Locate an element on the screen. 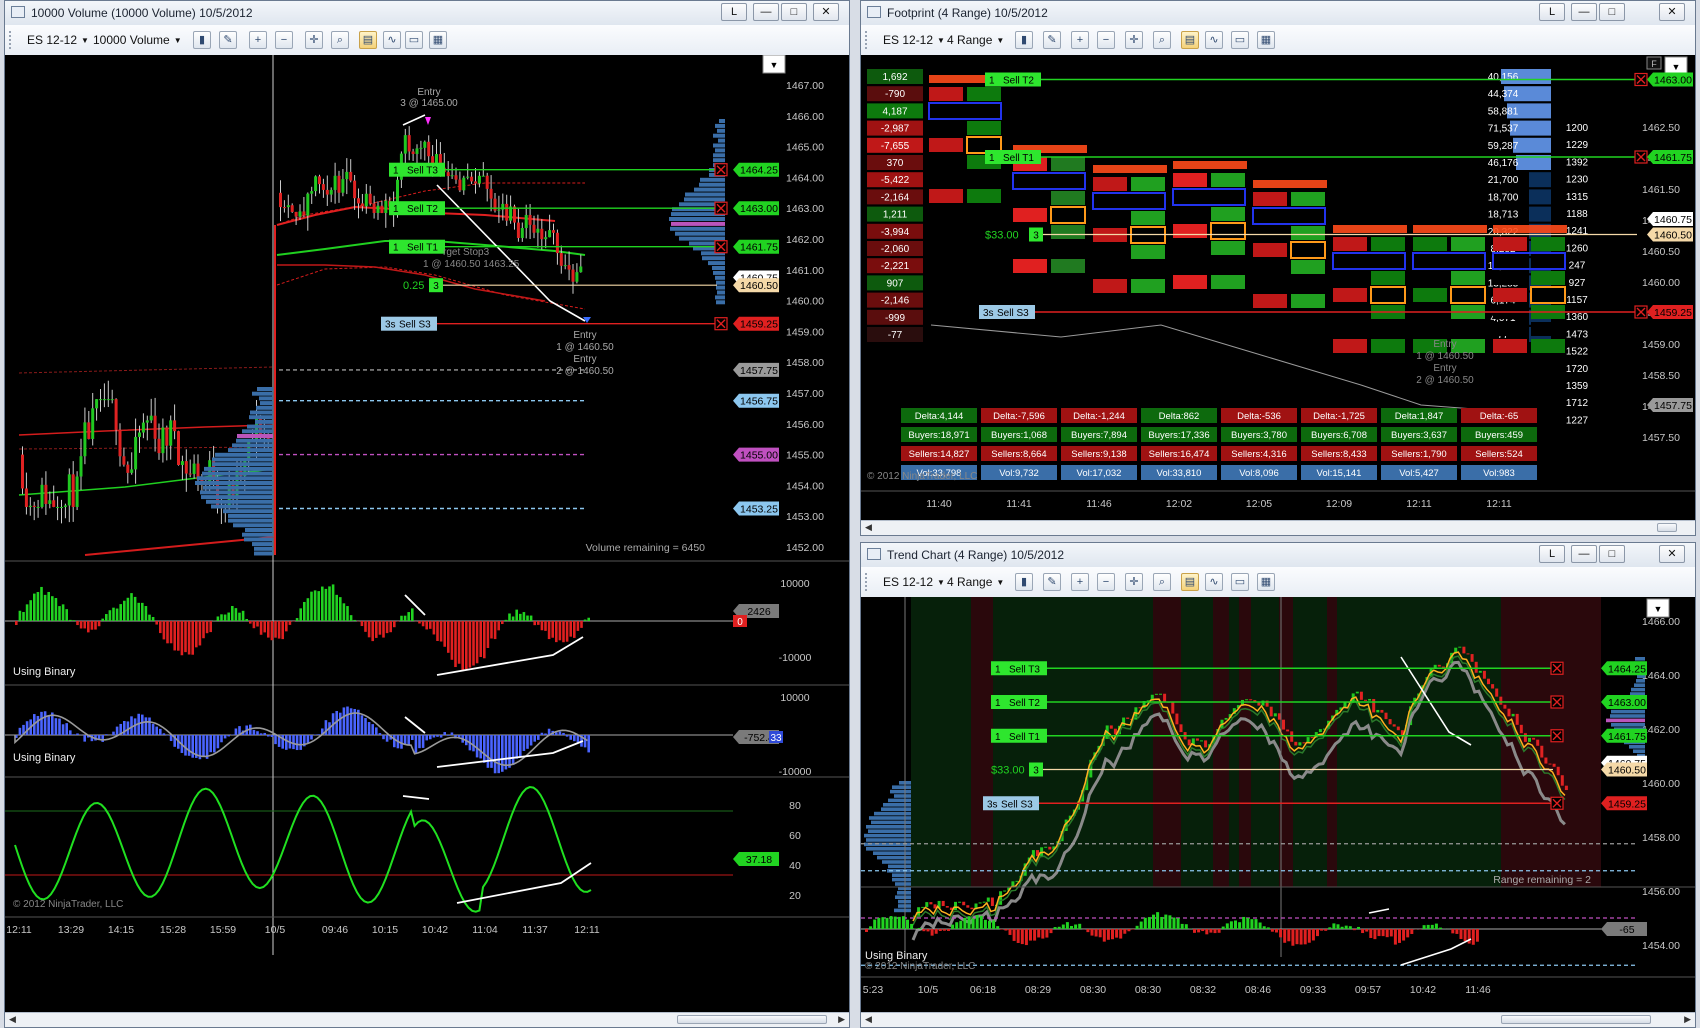 The width and height of the screenshot is (1700, 1028). volume-value: 71,537 is located at coordinates (1503, 129).